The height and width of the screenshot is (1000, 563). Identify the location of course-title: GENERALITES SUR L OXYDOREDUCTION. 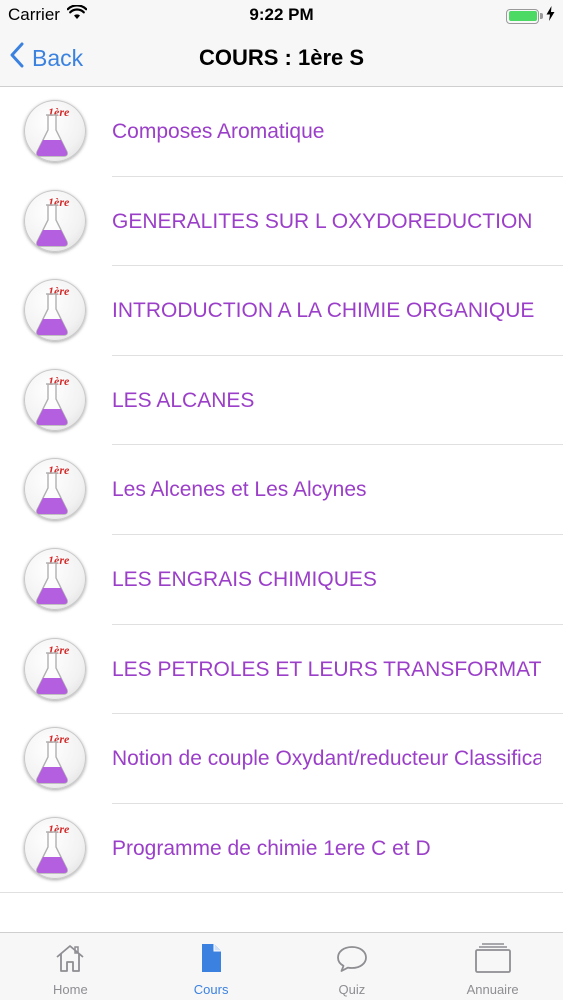
(322, 221).